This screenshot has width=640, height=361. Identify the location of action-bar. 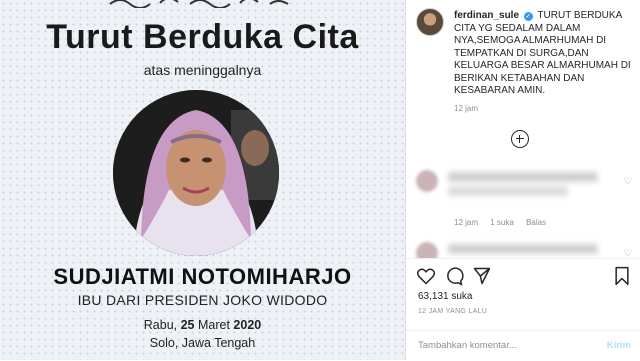
(523, 276).